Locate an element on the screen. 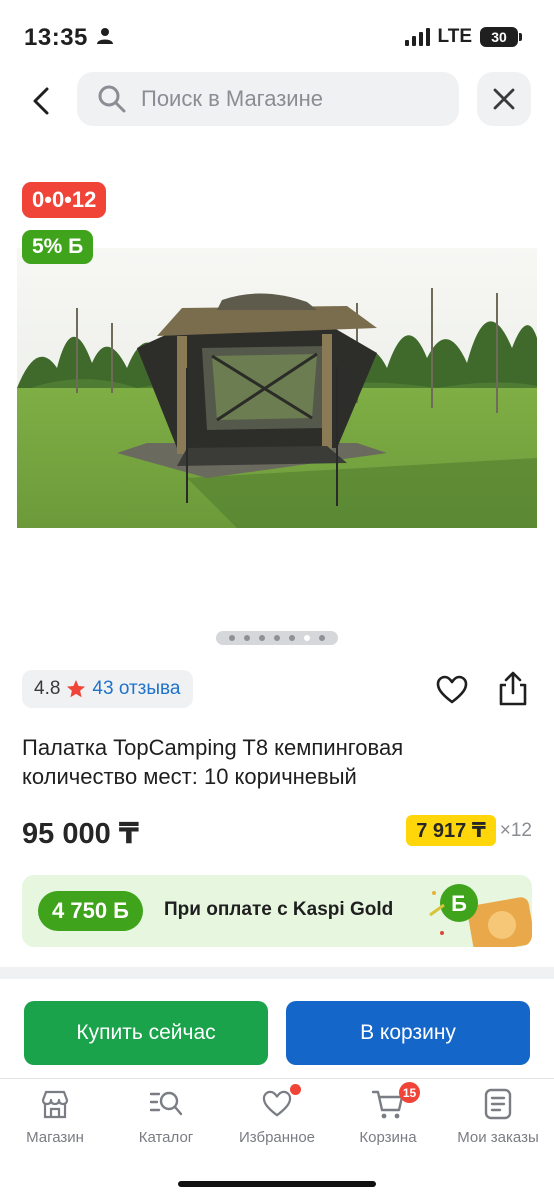 The width and height of the screenshot is (554, 1200). tab-cart: 15 Корзина is located at coordinates (388, 1114).